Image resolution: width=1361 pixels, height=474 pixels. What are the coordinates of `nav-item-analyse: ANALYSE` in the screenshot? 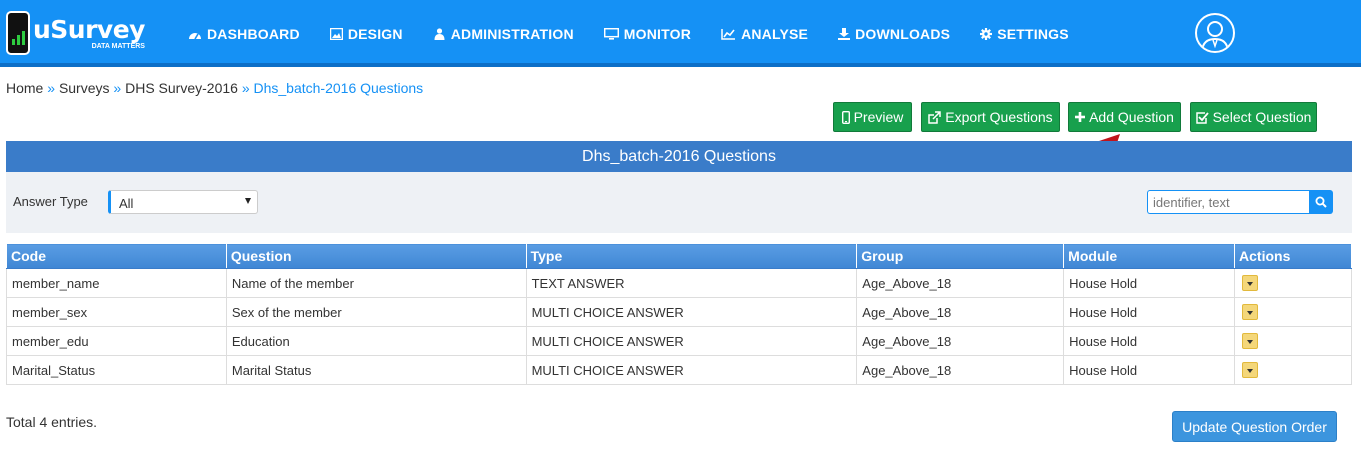 It's located at (764, 34).